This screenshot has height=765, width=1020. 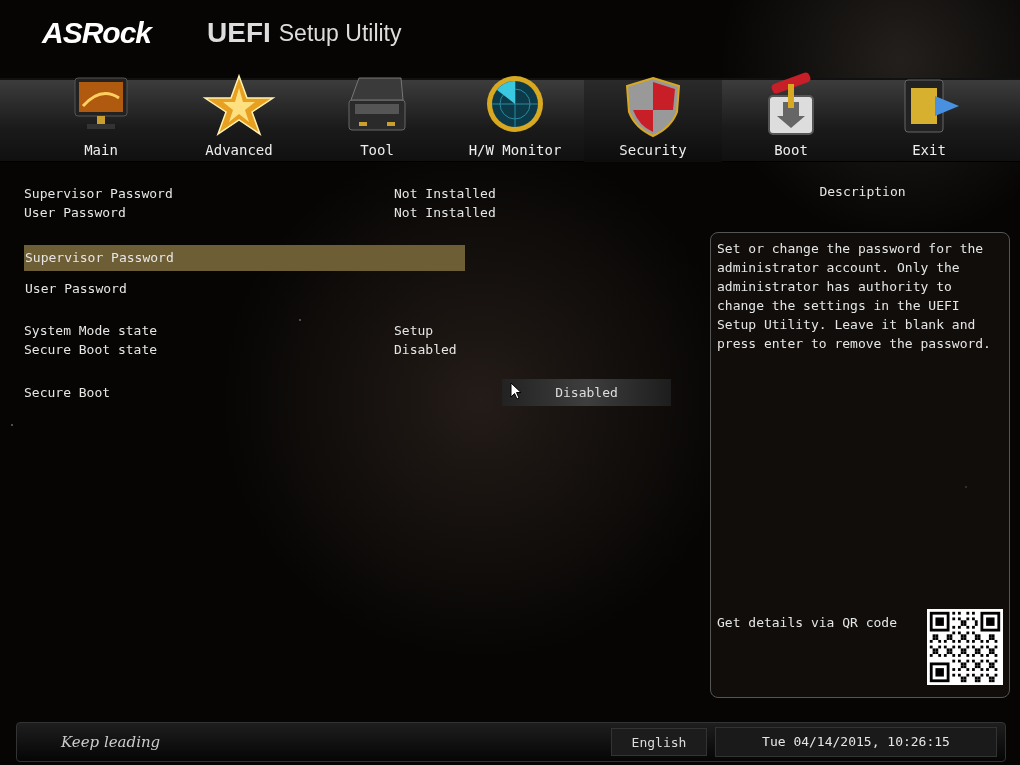 I want to click on setting-label: Secure Boot, so click(x=68, y=392).